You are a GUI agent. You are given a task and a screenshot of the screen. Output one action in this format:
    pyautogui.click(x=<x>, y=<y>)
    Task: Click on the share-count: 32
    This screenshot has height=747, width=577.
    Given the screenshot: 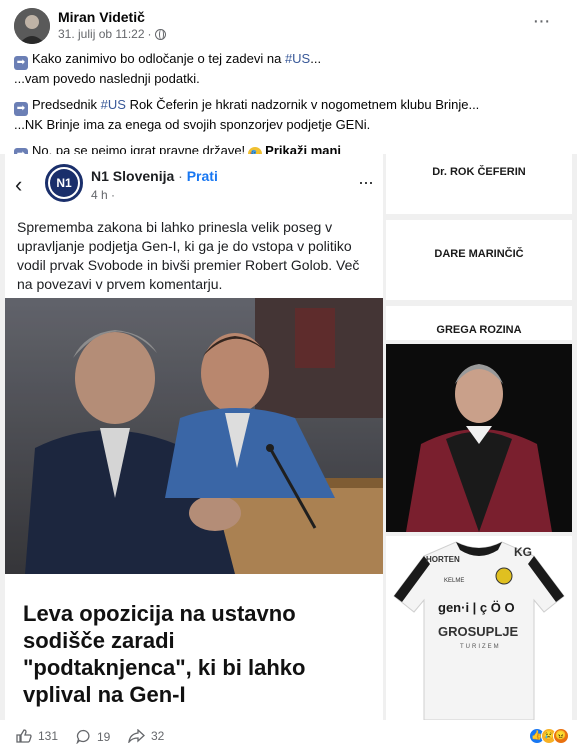 What is the action you would take?
    pyautogui.click(x=158, y=736)
    